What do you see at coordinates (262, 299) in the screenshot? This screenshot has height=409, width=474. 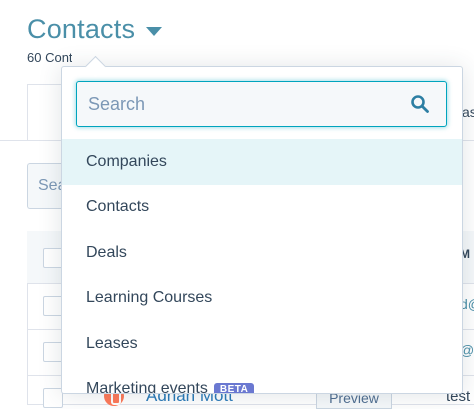 I see `menu-item-learning-courses: Learning Courses` at bounding box center [262, 299].